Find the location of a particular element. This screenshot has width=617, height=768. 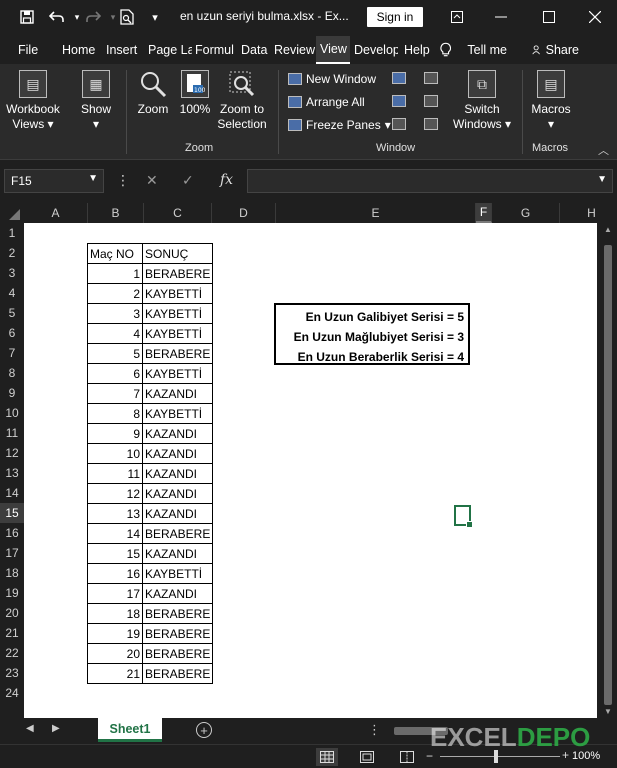

column-header-f: F is located at coordinates (484, 213).